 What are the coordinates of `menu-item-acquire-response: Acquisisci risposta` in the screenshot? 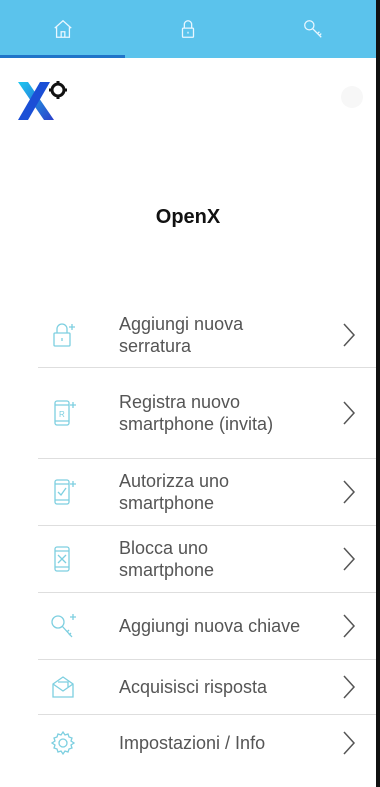 It's located at (207, 687).